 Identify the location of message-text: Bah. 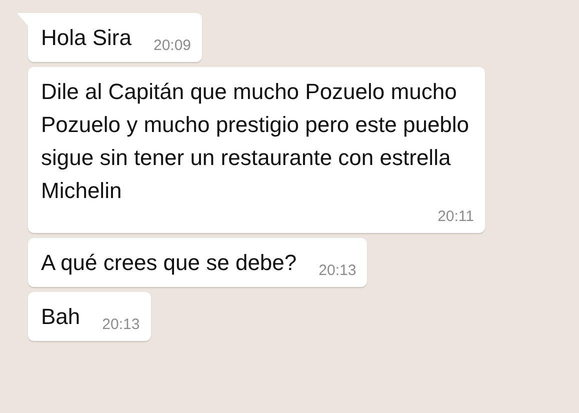
(60, 317).